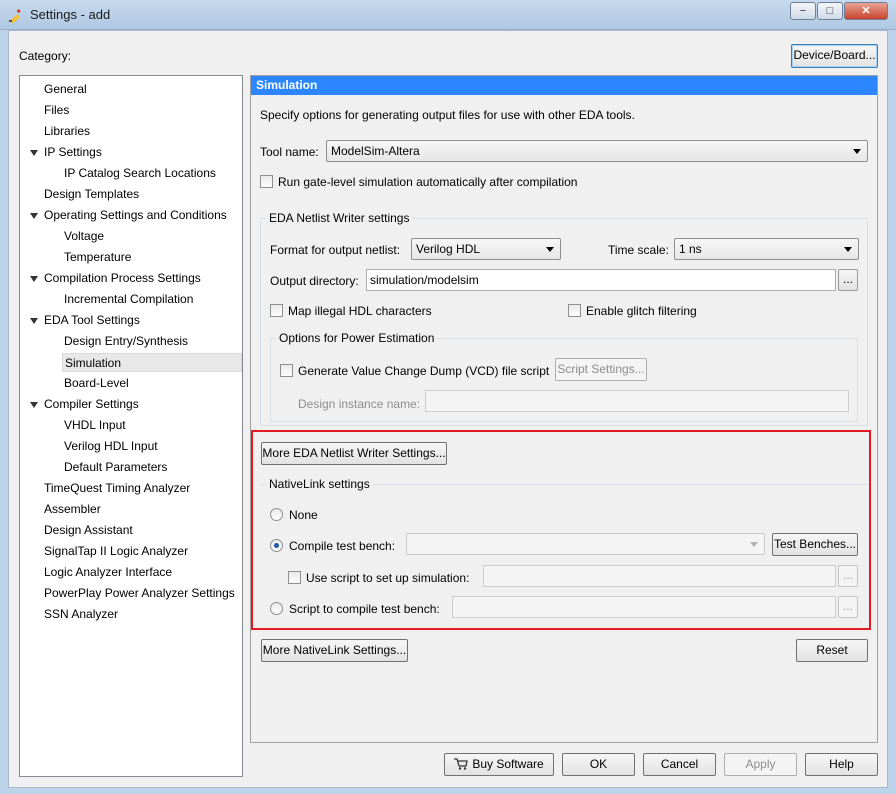 The image size is (896, 794). What do you see at coordinates (142, 194) in the screenshot?
I see `tree-item-design-templates: Design Templates` at bounding box center [142, 194].